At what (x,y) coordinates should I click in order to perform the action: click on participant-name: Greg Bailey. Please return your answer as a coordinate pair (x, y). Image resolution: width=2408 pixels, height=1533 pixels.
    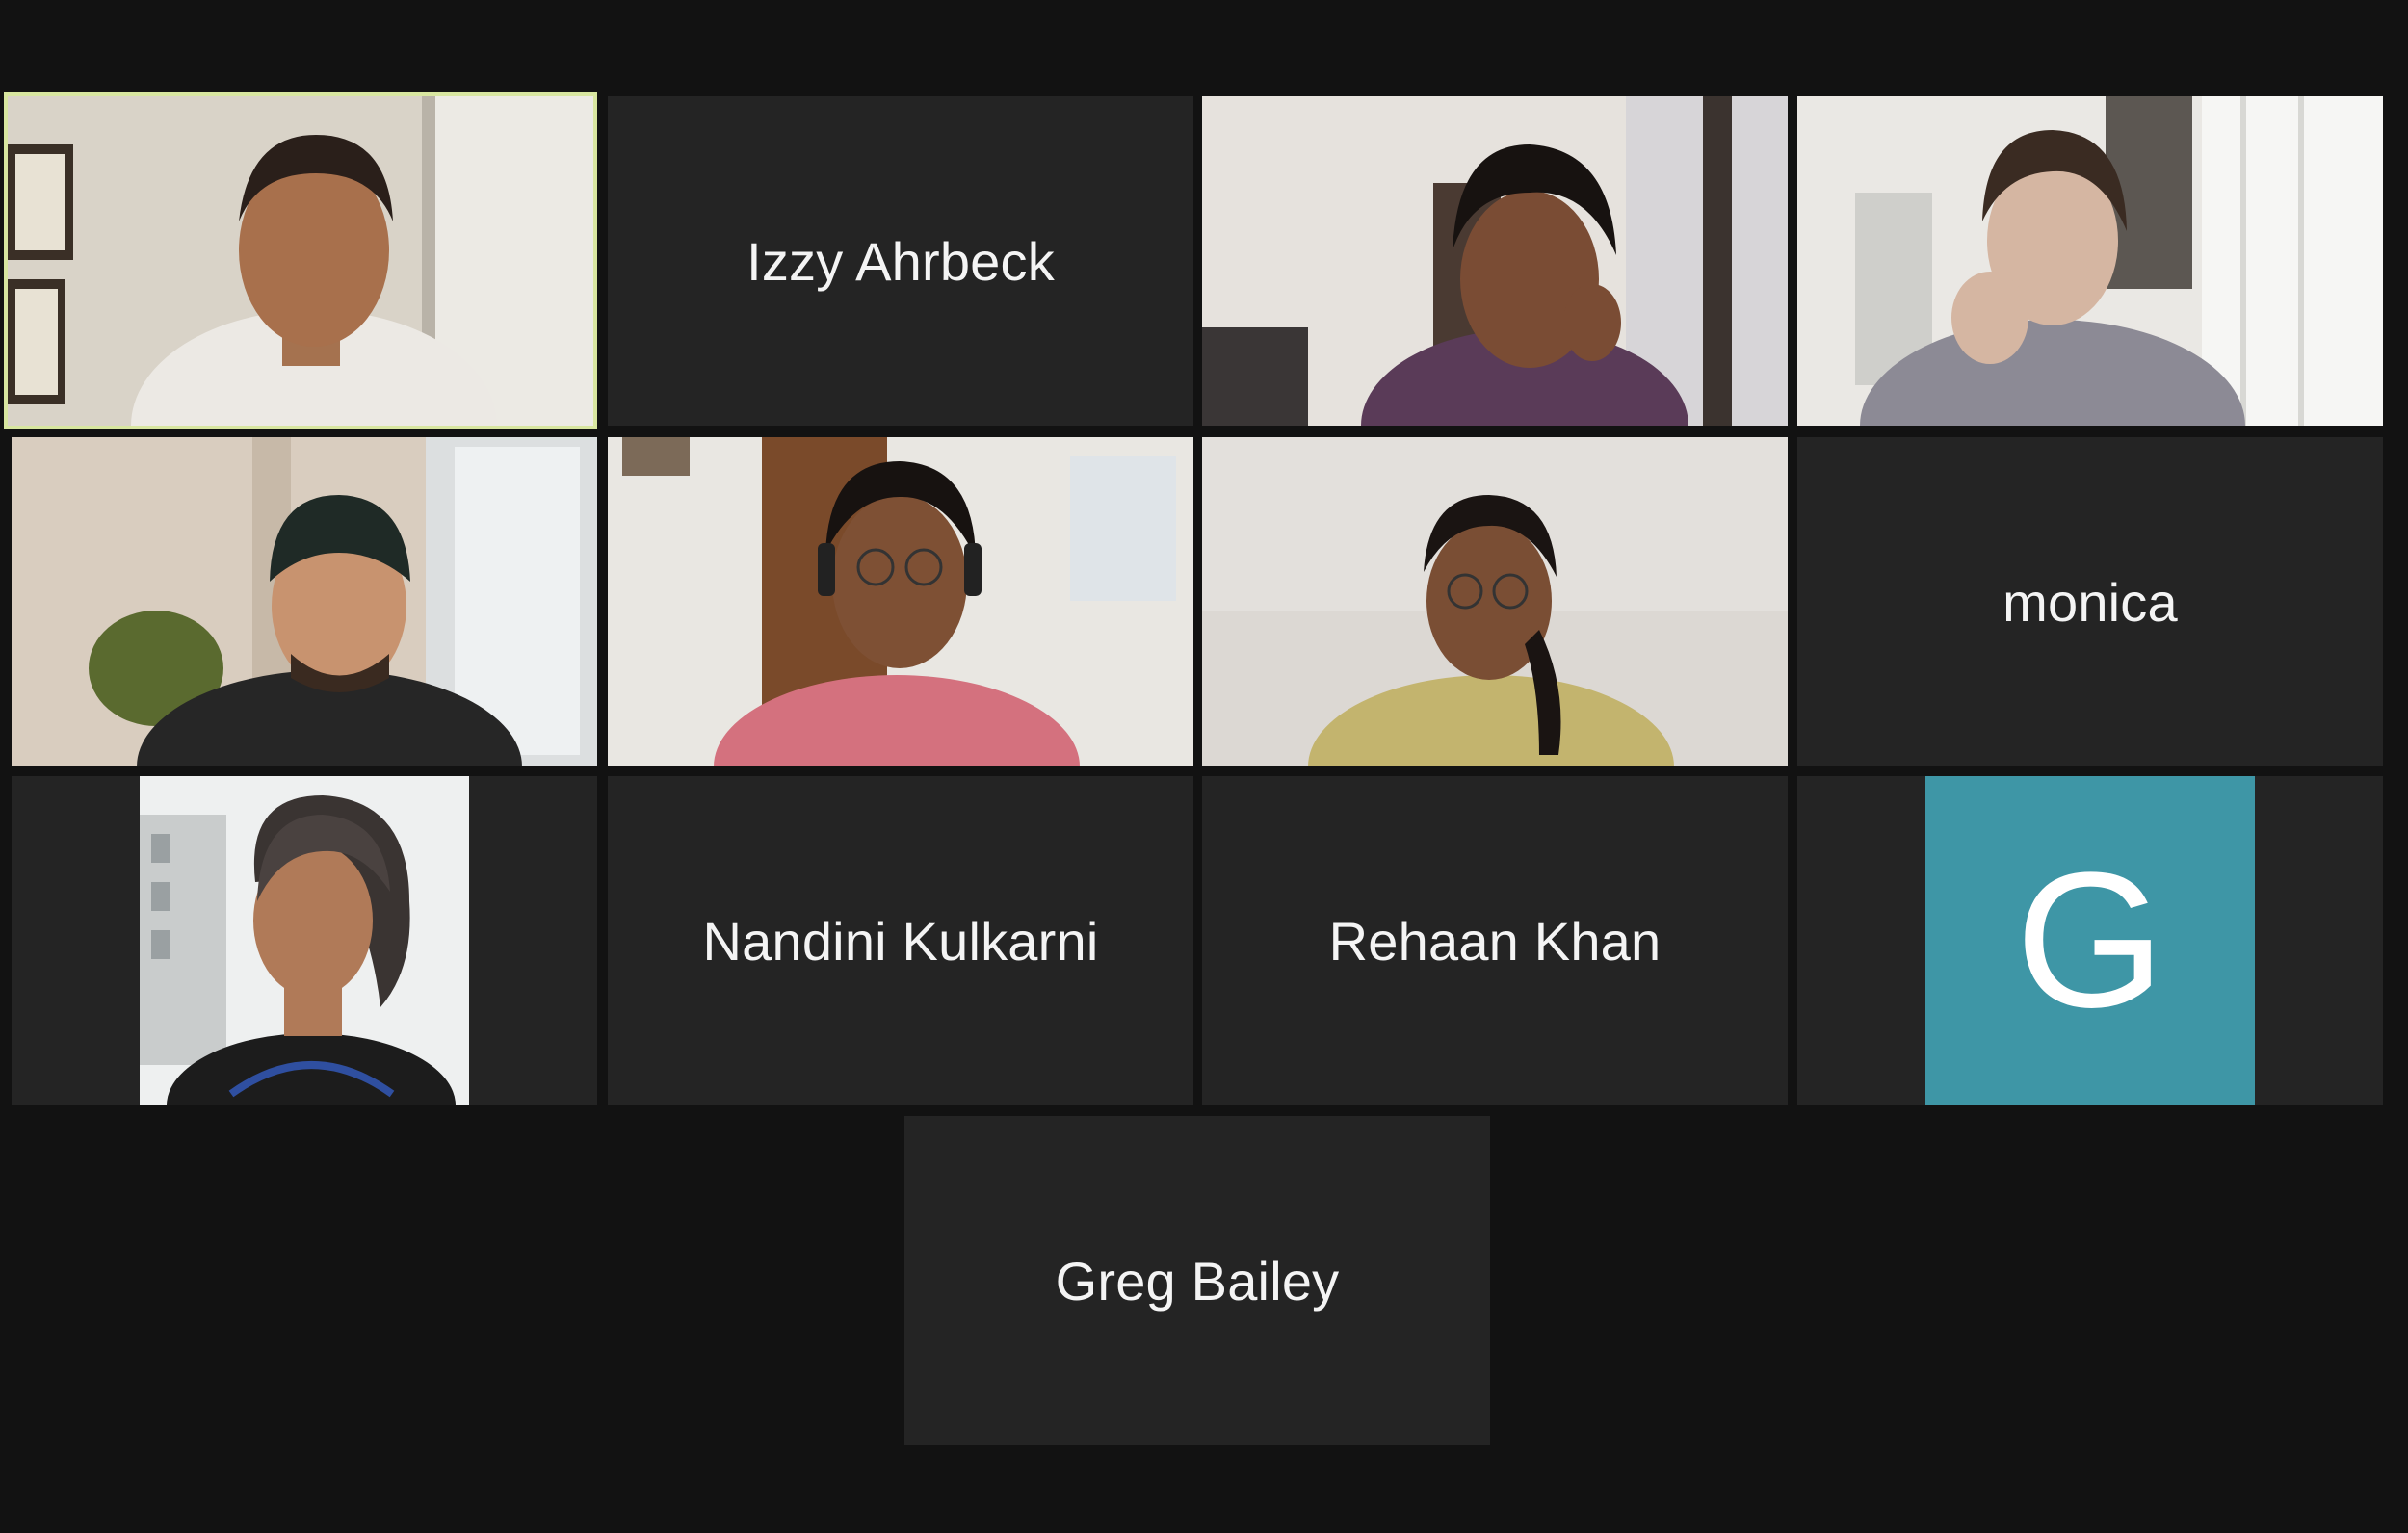
    Looking at the image, I should click on (1197, 1281).